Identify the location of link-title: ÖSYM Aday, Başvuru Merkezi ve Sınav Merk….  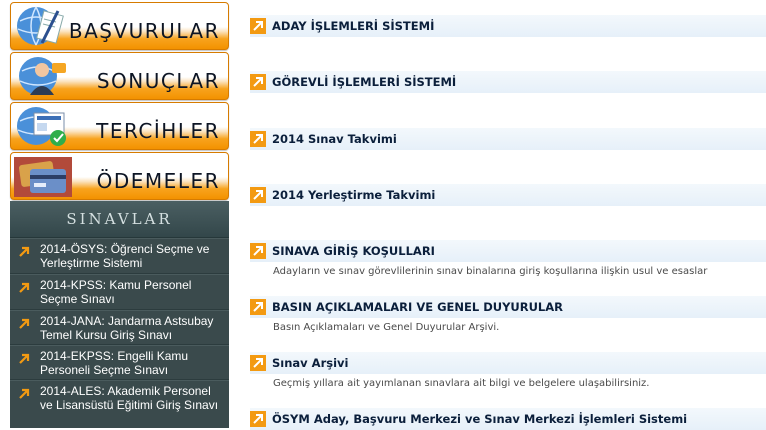
(480, 419).